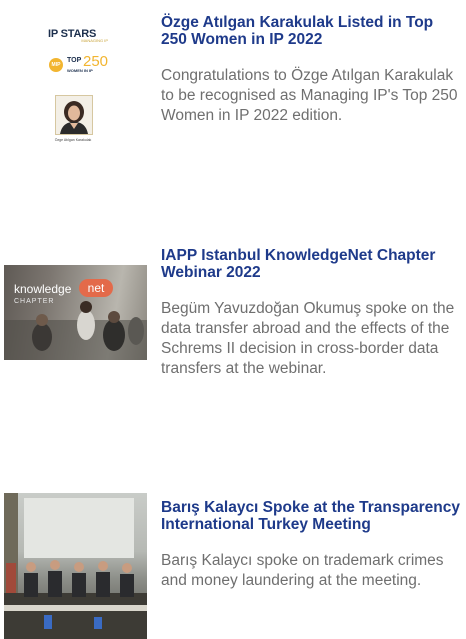 The image size is (466, 639). What do you see at coordinates (73, 140) in the screenshot?
I see `portrait-caption: Özge Atılgan Karakulak` at bounding box center [73, 140].